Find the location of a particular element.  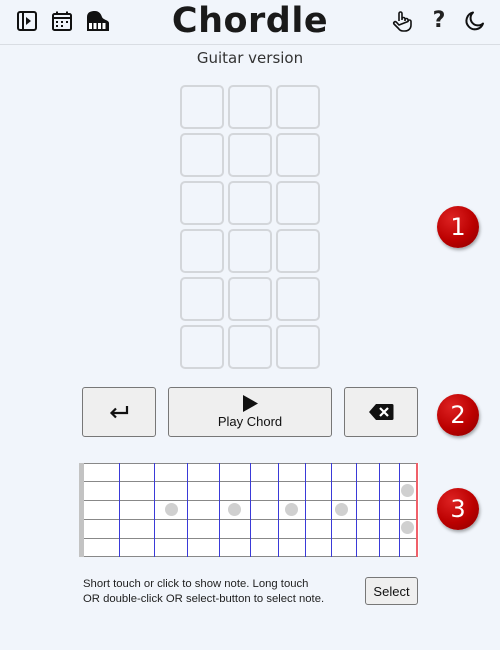

annotation-badge-1: 1 is located at coordinates (458, 227).